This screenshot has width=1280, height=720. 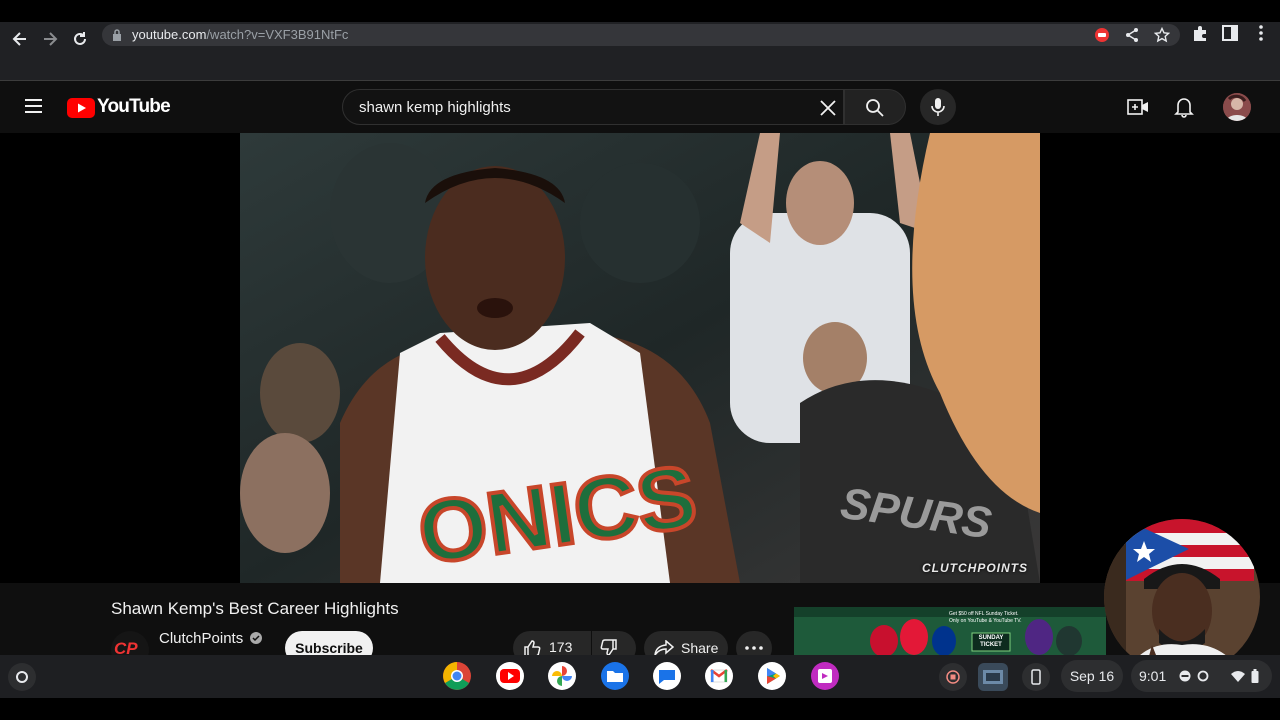 I want to click on sync-icon, so click(x=1203, y=676).